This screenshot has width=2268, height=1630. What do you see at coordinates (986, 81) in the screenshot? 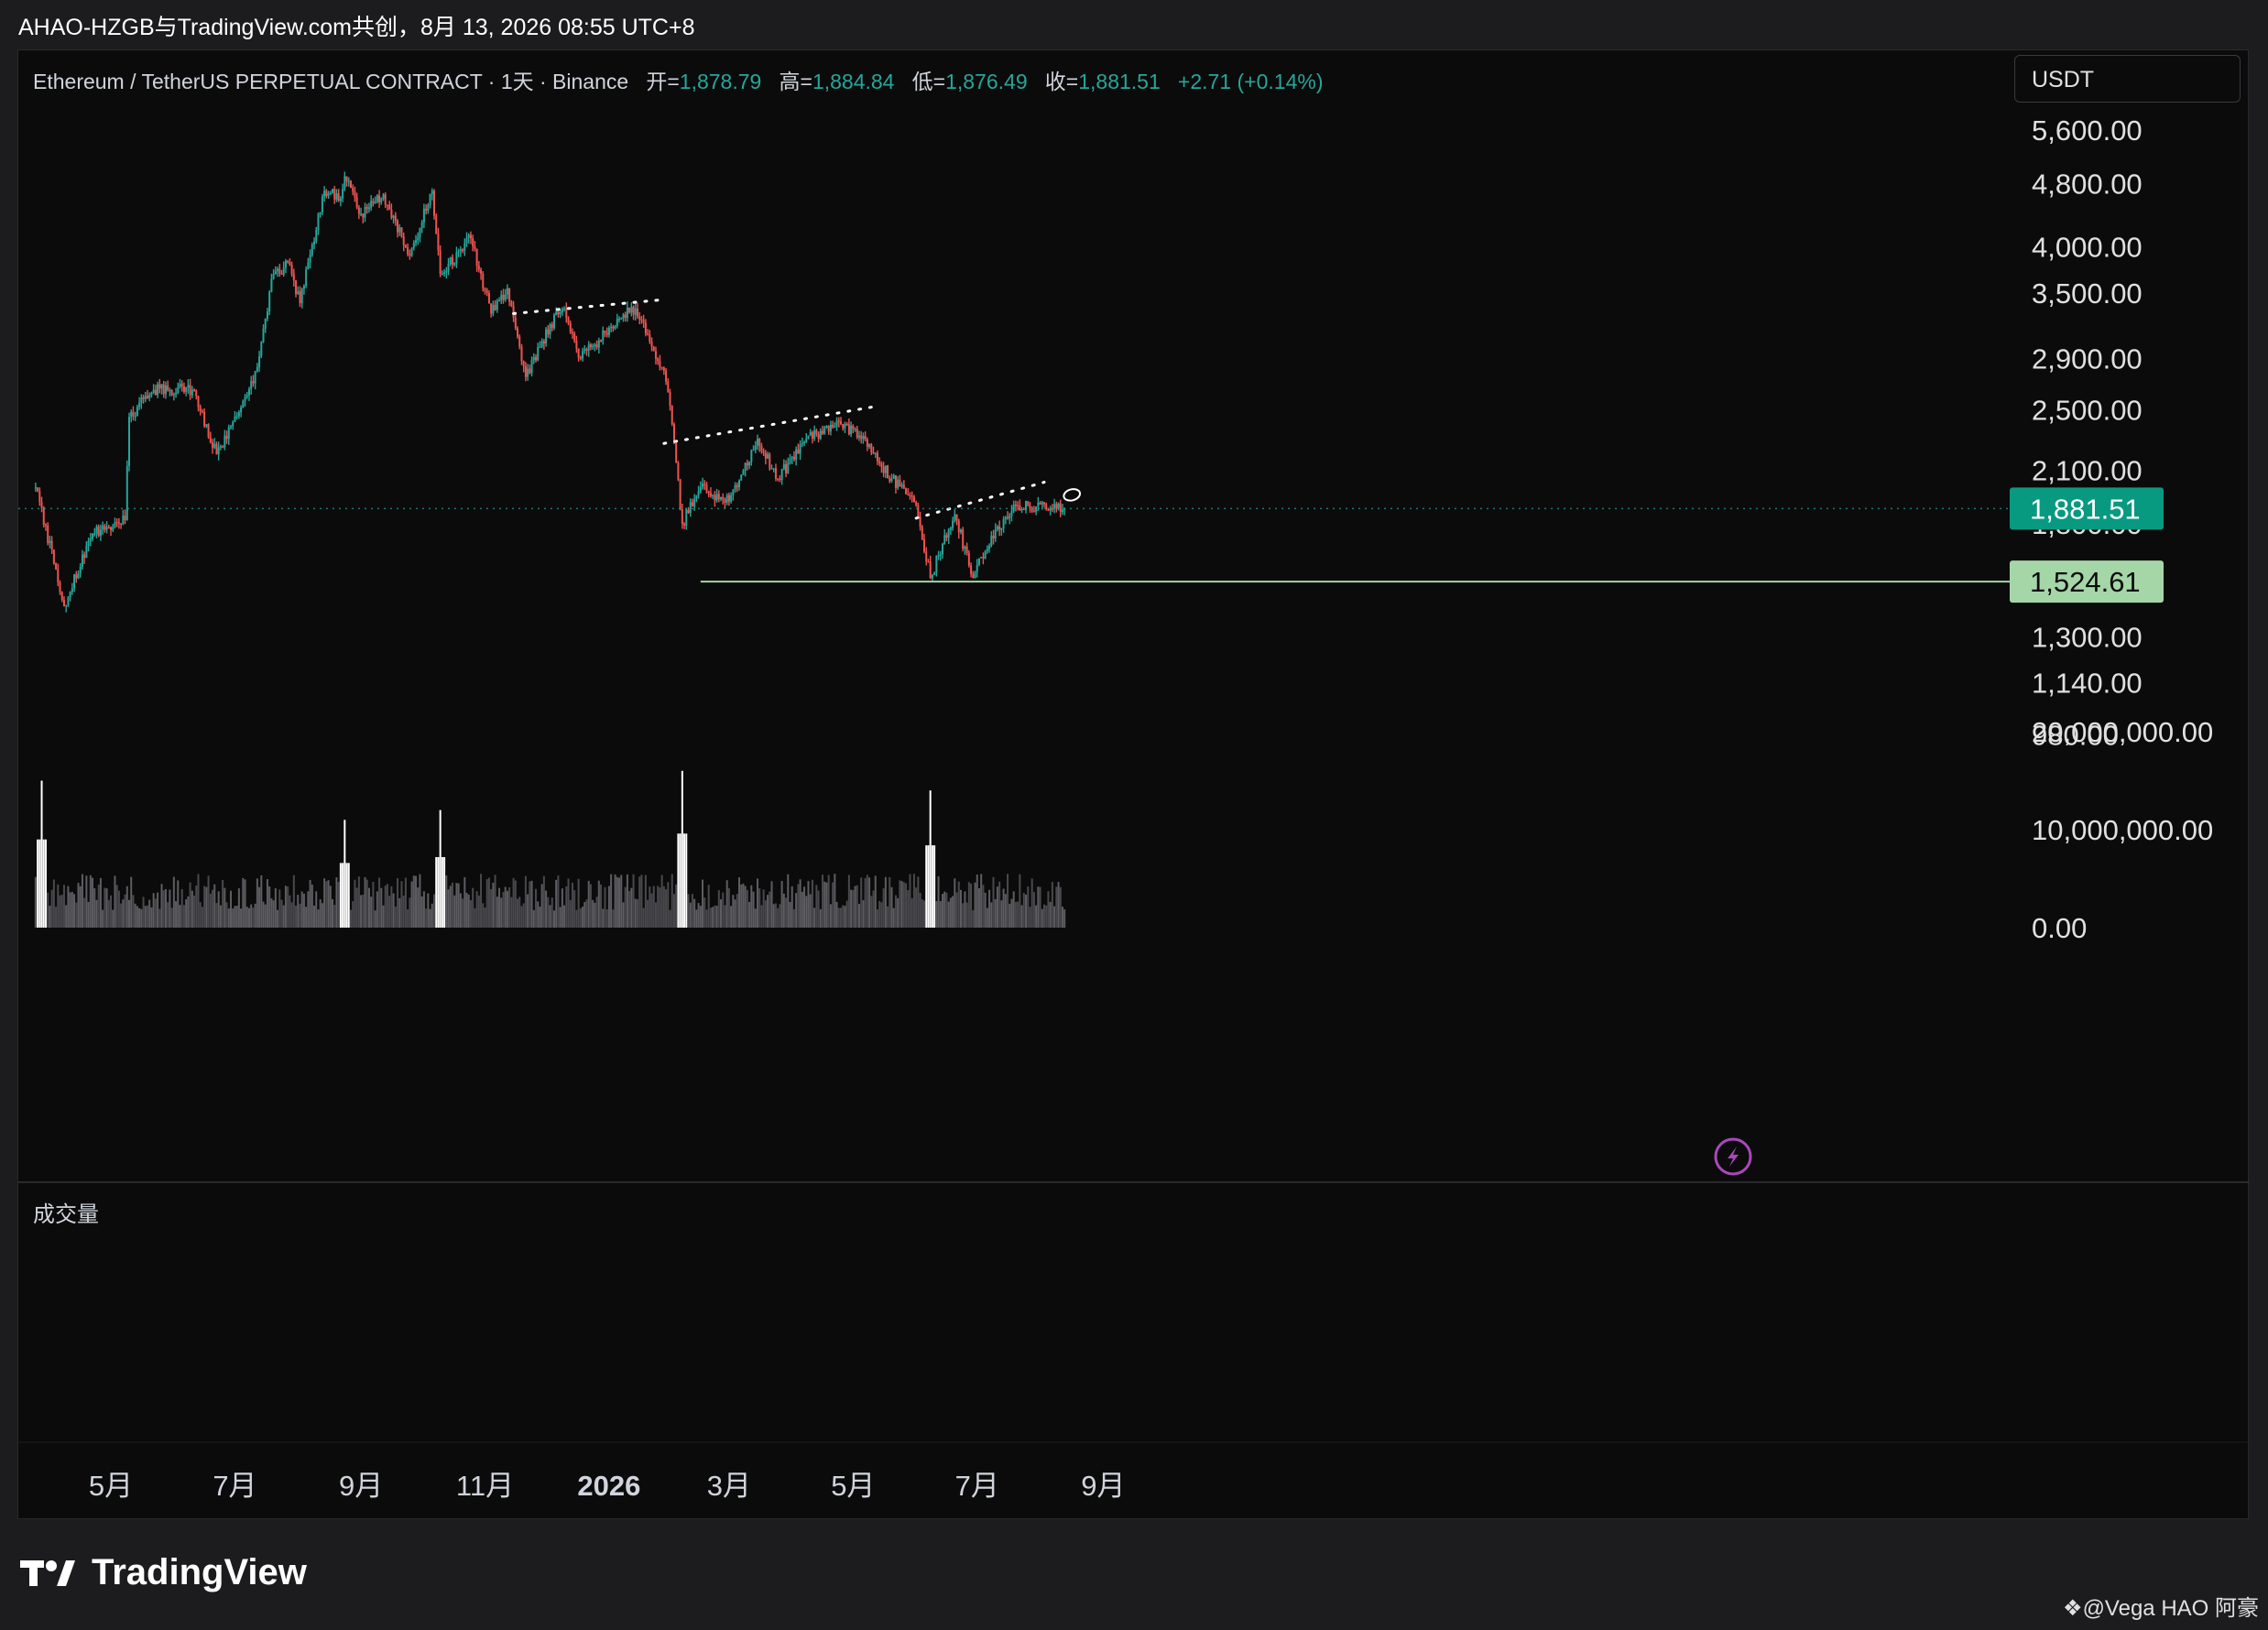
I see `low-value: 1,876.49` at bounding box center [986, 81].